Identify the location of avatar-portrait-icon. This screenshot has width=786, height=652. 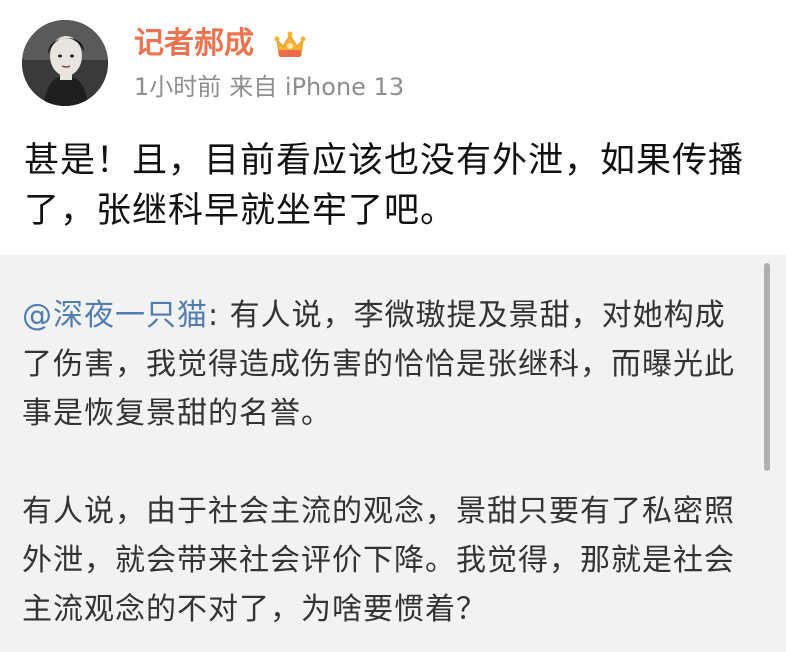
(65, 63).